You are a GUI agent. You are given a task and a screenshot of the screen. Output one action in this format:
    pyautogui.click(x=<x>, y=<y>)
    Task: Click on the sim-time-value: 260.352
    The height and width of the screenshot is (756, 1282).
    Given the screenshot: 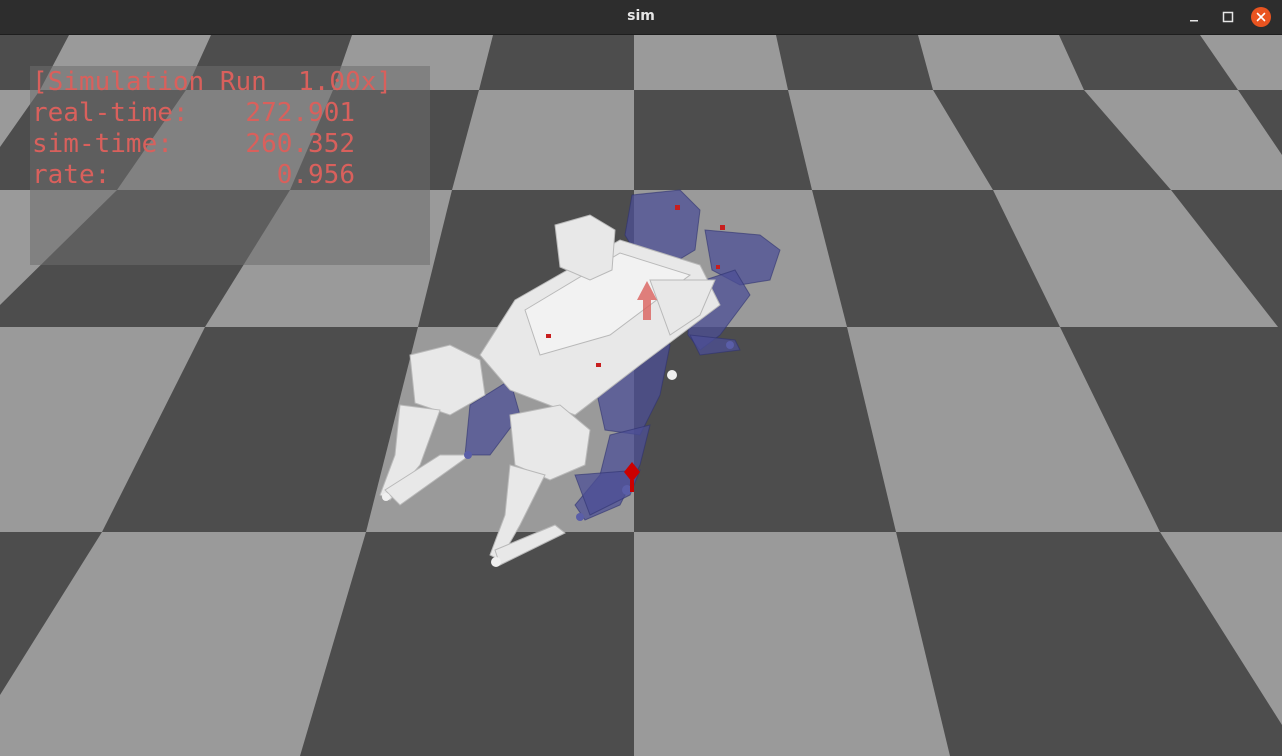 What is the action you would take?
    pyautogui.click(x=300, y=144)
    